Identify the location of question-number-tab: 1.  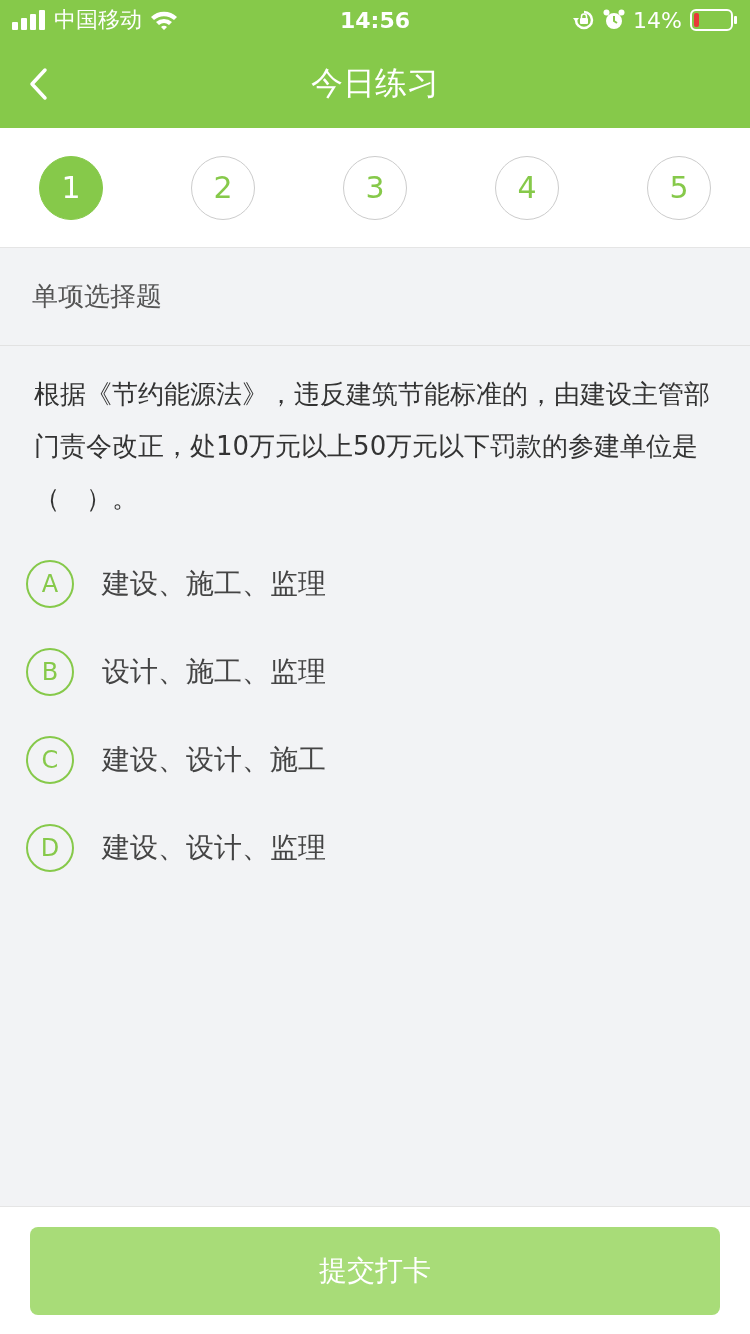
(71, 187).